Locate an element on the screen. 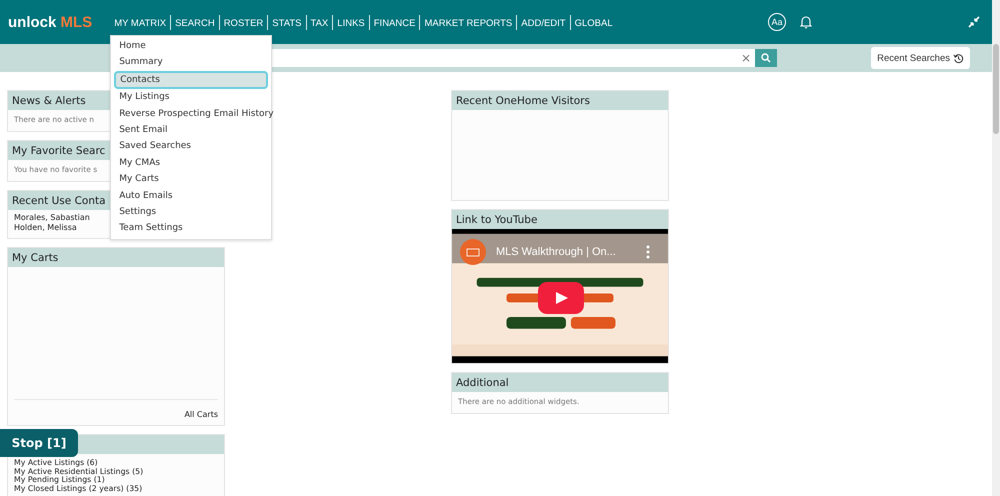  menu-item: My CMAs is located at coordinates (191, 163).